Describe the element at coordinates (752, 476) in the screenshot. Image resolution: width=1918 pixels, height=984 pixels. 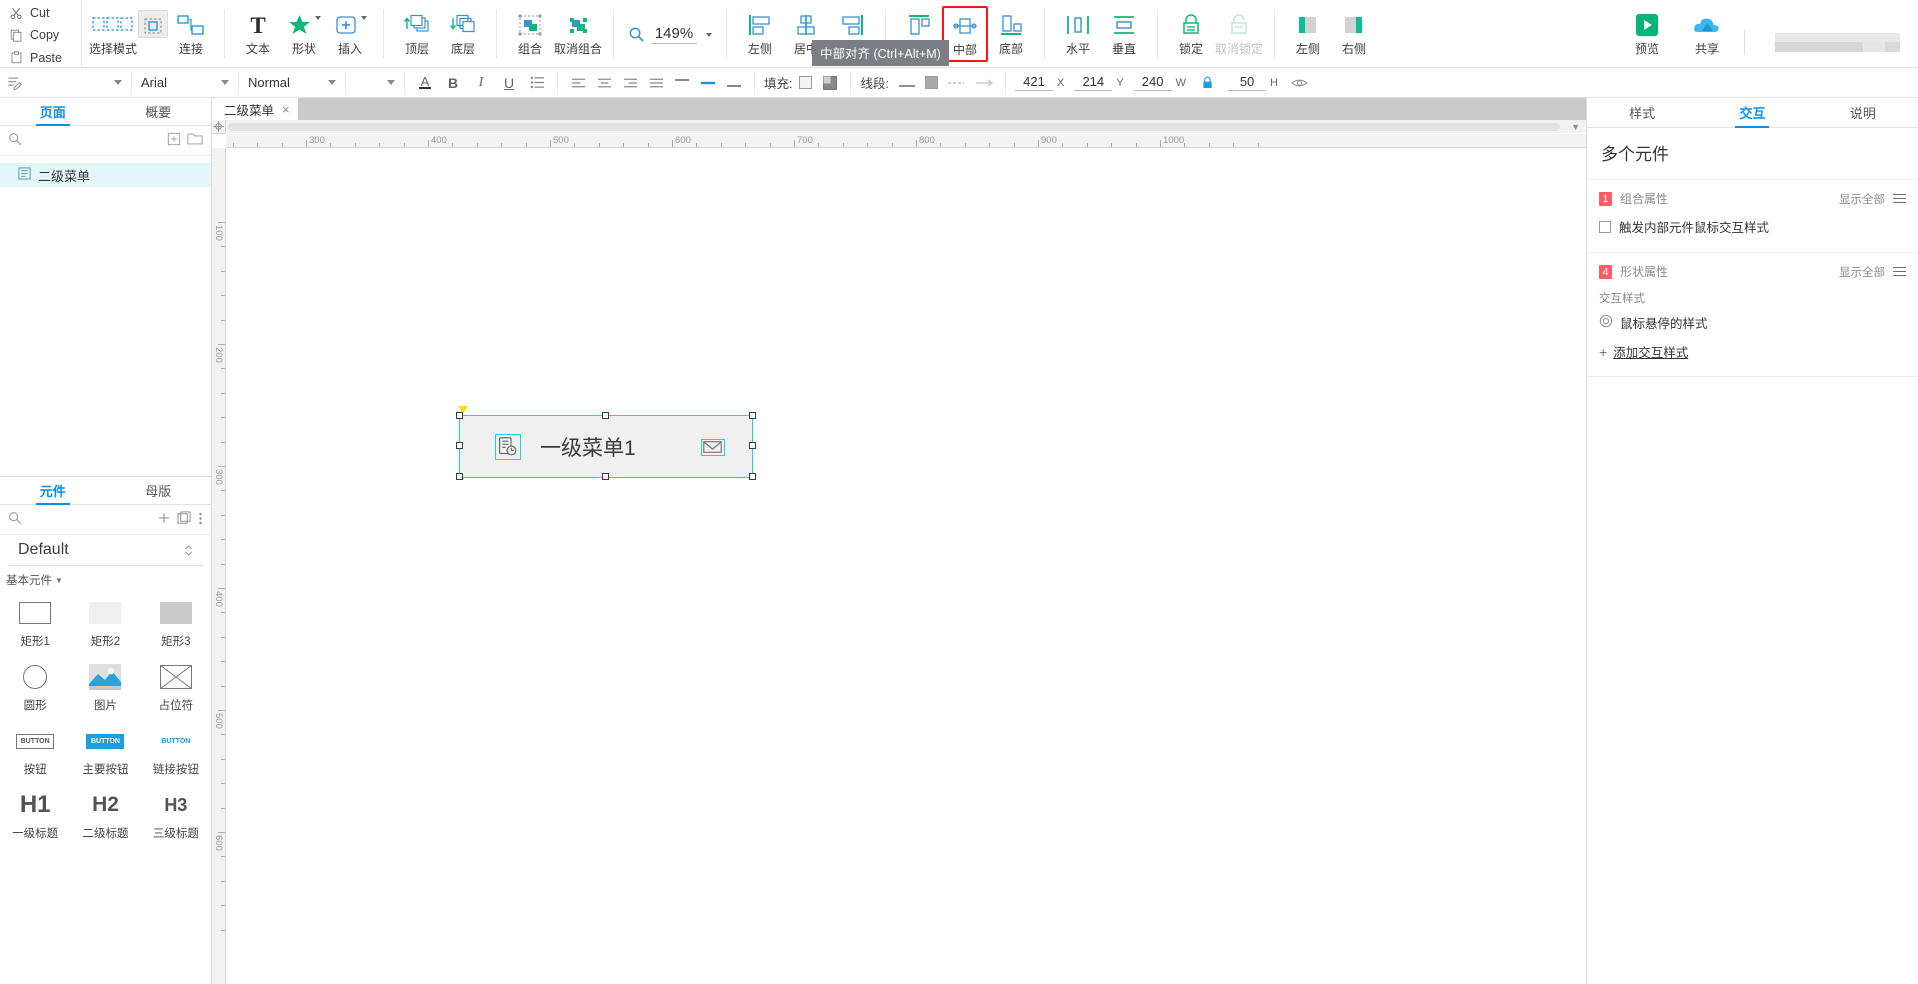
I see `resize-handle-se` at that location.